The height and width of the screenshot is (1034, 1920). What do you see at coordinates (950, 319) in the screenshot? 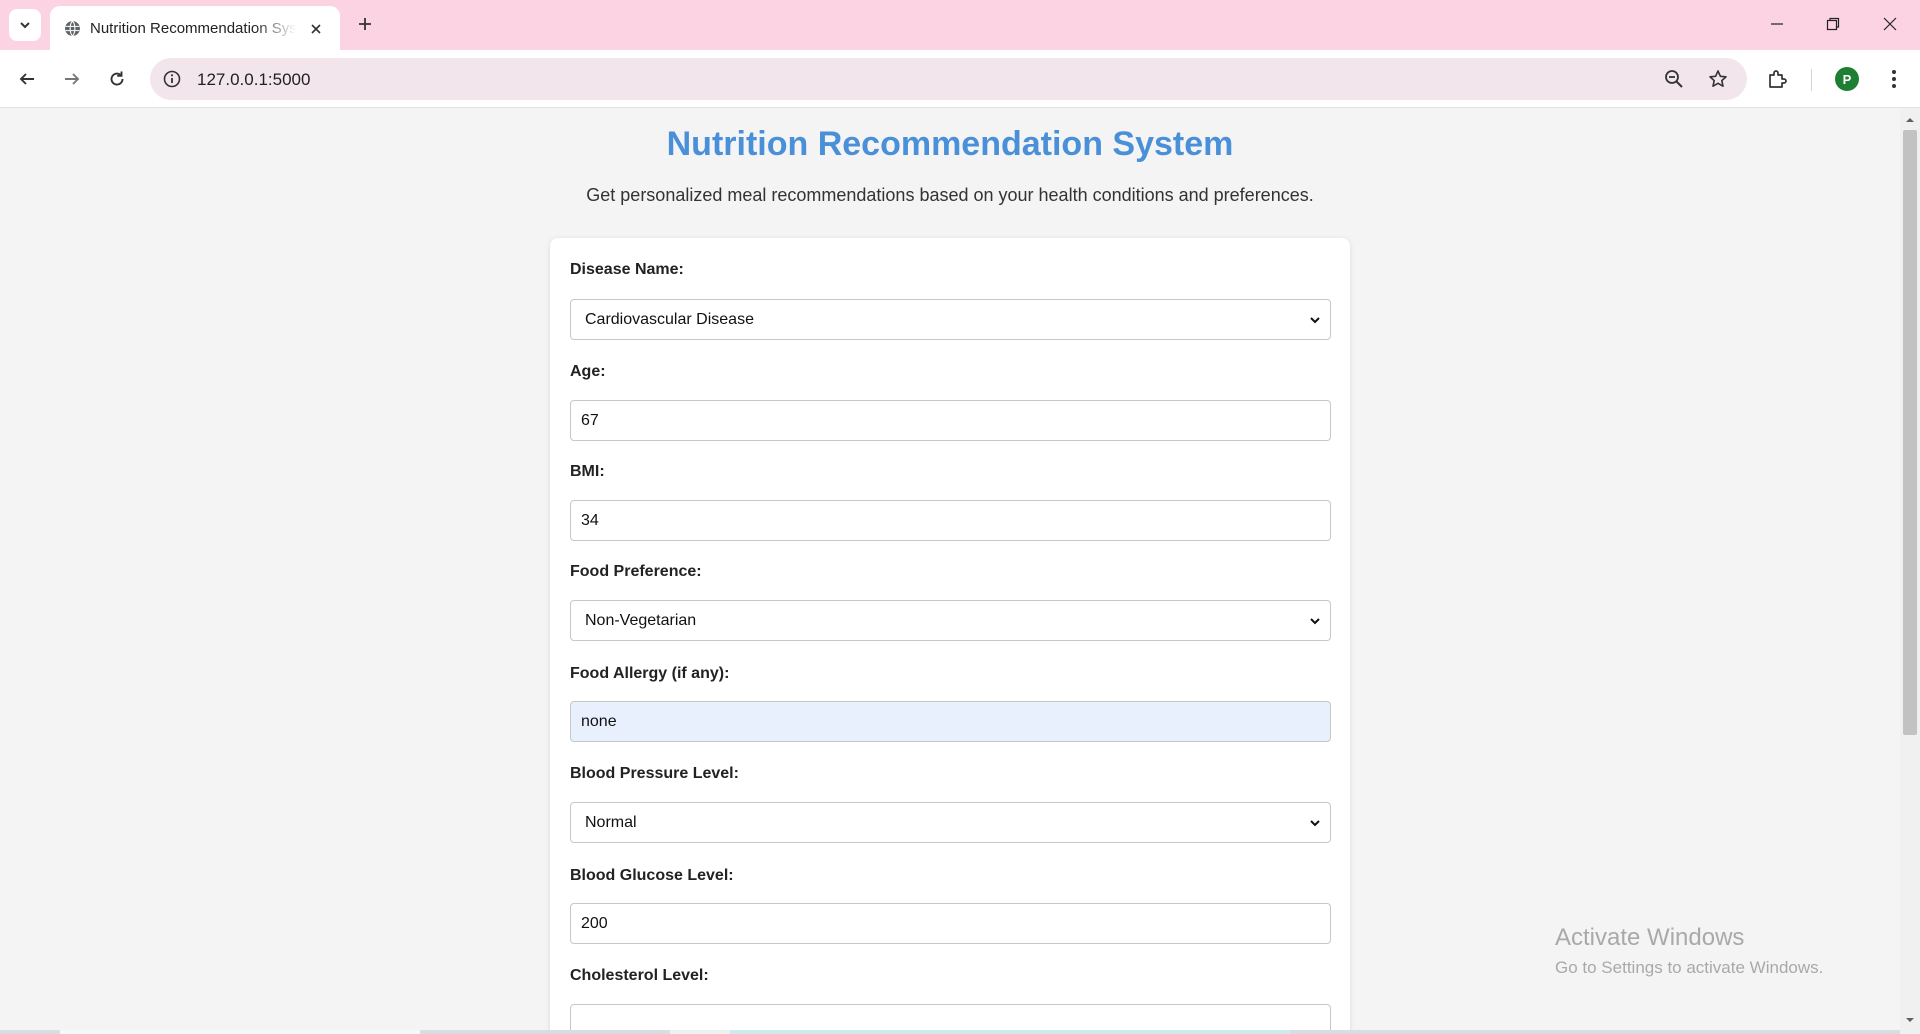
I see `disease-name-select: Cardiovascular Disease` at bounding box center [950, 319].